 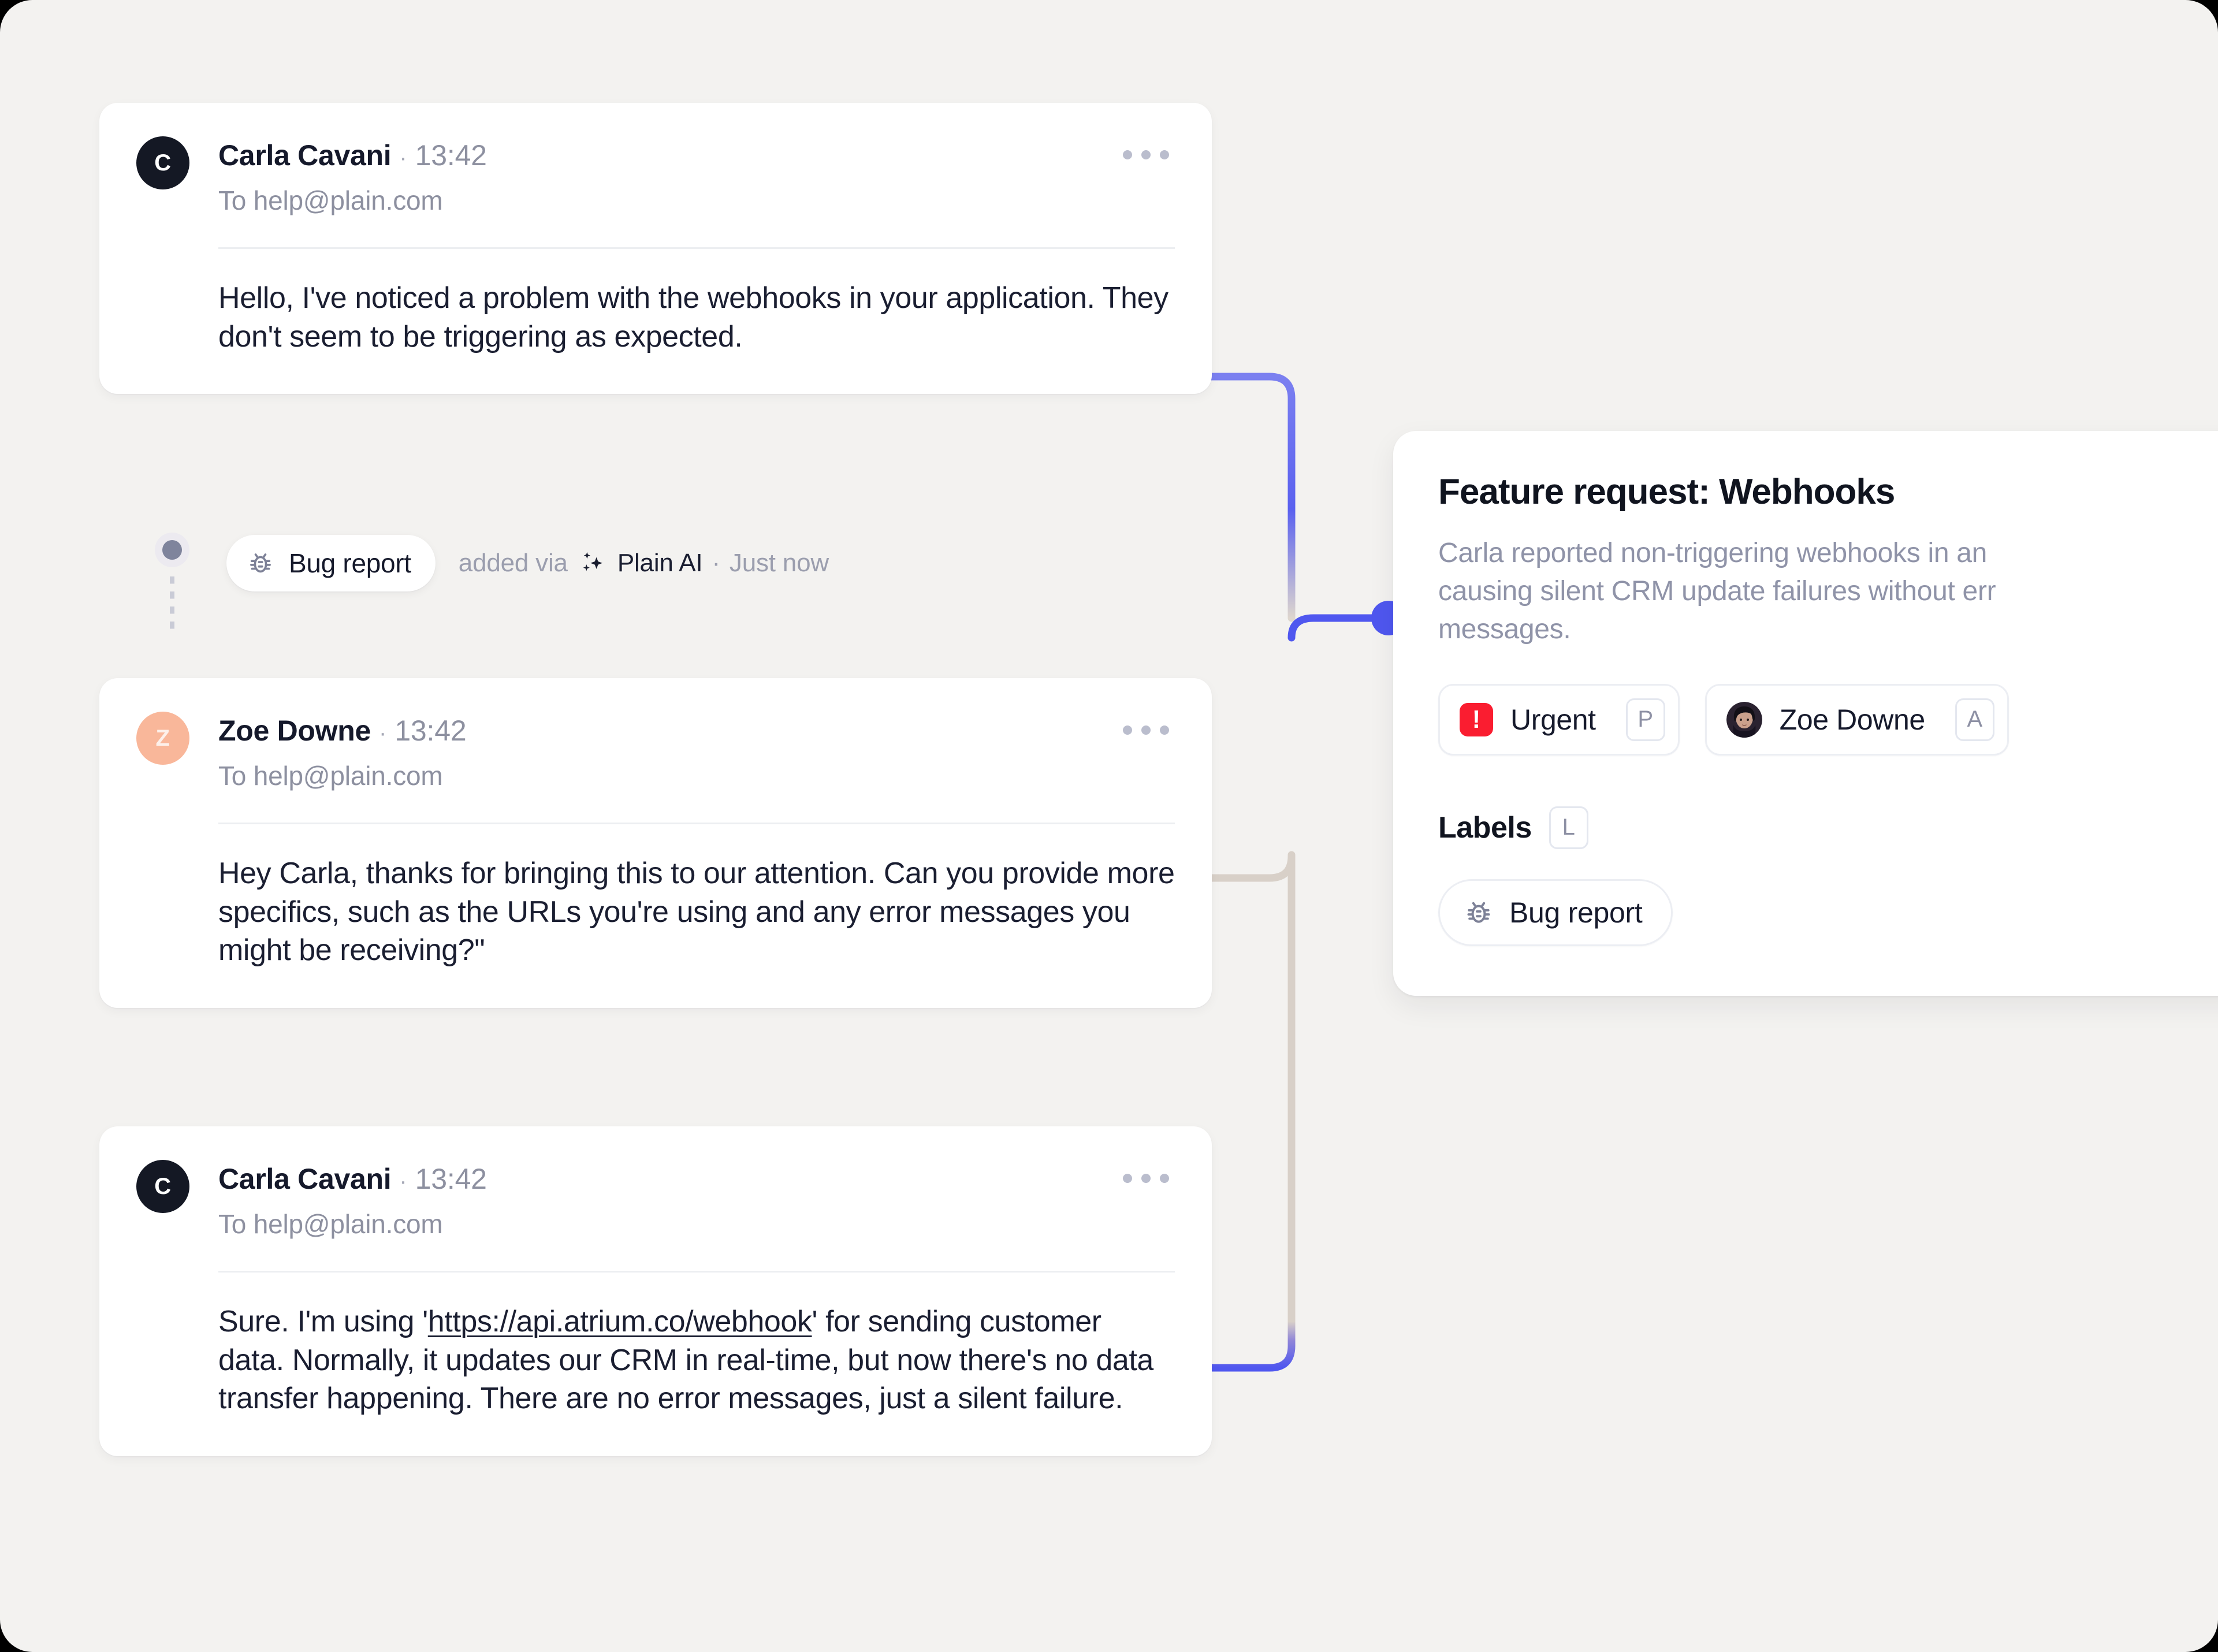 I want to click on timeline-event: Bug report added via Plain AI · Just now, so click(x=464, y=585).